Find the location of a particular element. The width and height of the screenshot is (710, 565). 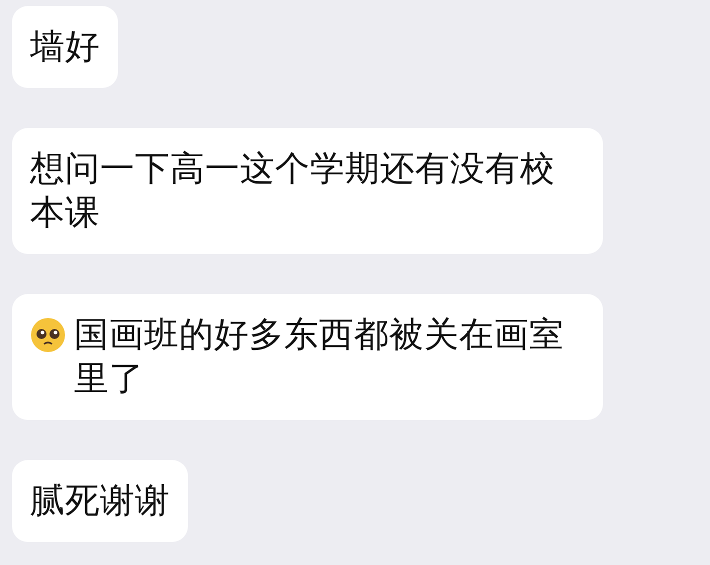

message-text: 想问一下高一这个学期还有没有校本课 is located at coordinates (293, 191).